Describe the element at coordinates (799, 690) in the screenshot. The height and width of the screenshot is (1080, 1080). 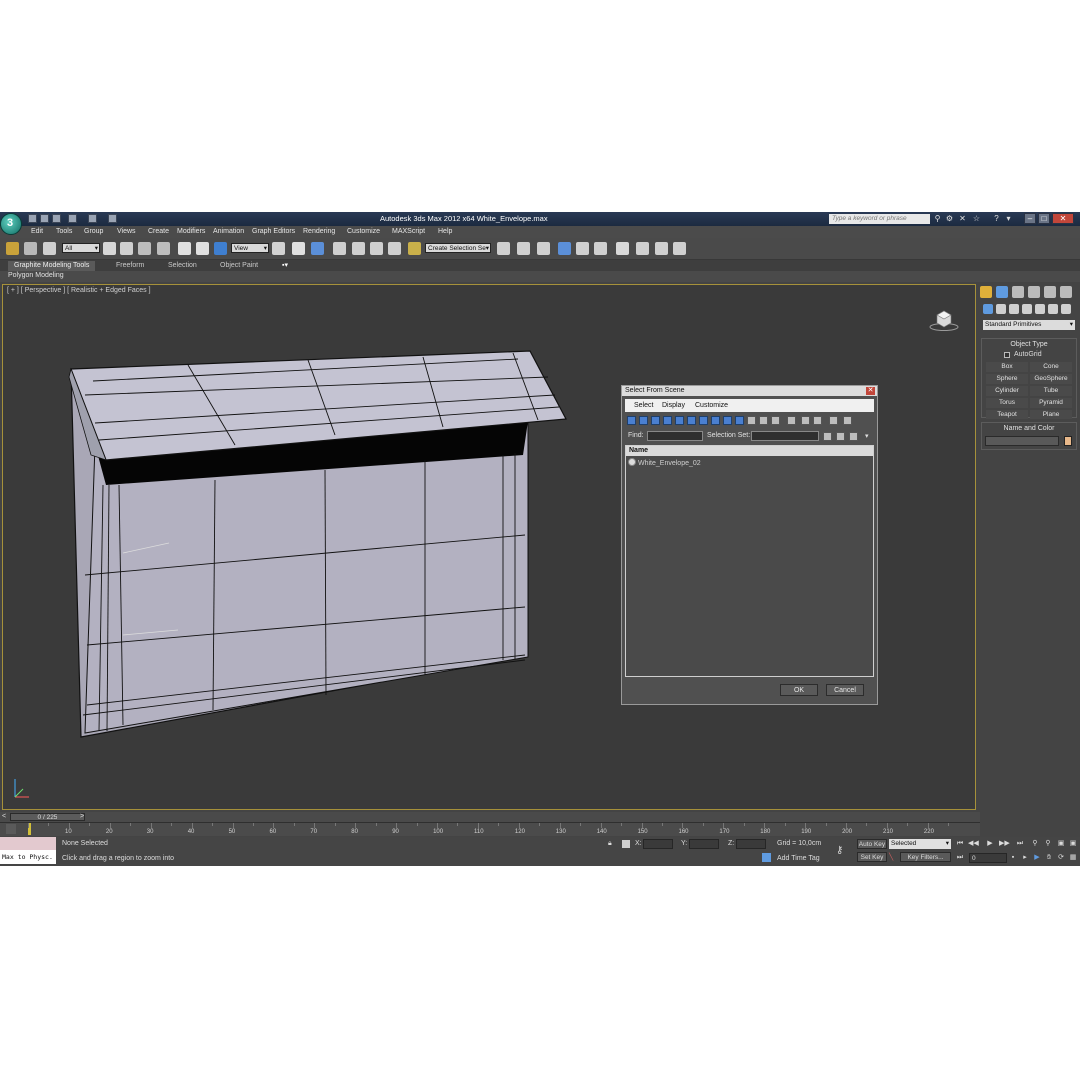
I see `ok-button: OK` at that location.